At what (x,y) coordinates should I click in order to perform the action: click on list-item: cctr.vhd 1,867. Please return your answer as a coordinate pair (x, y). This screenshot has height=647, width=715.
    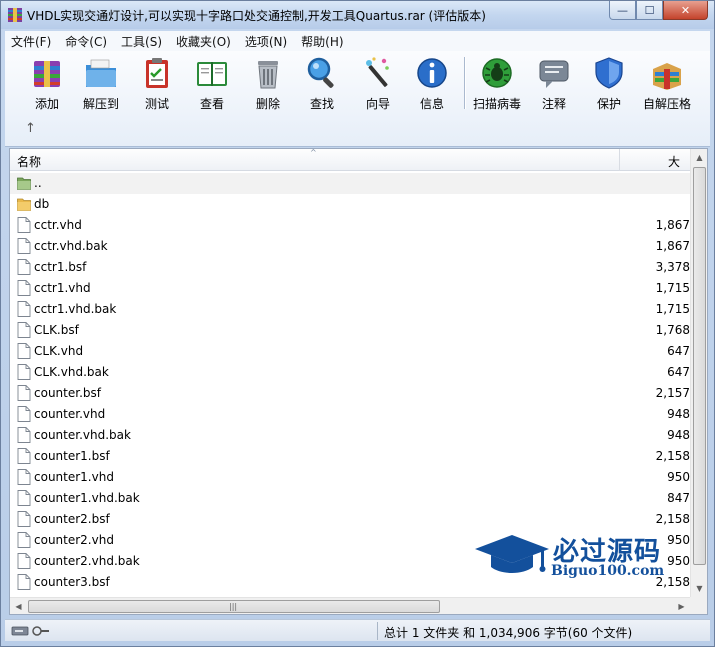
    Looking at the image, I should click on (350, 225).